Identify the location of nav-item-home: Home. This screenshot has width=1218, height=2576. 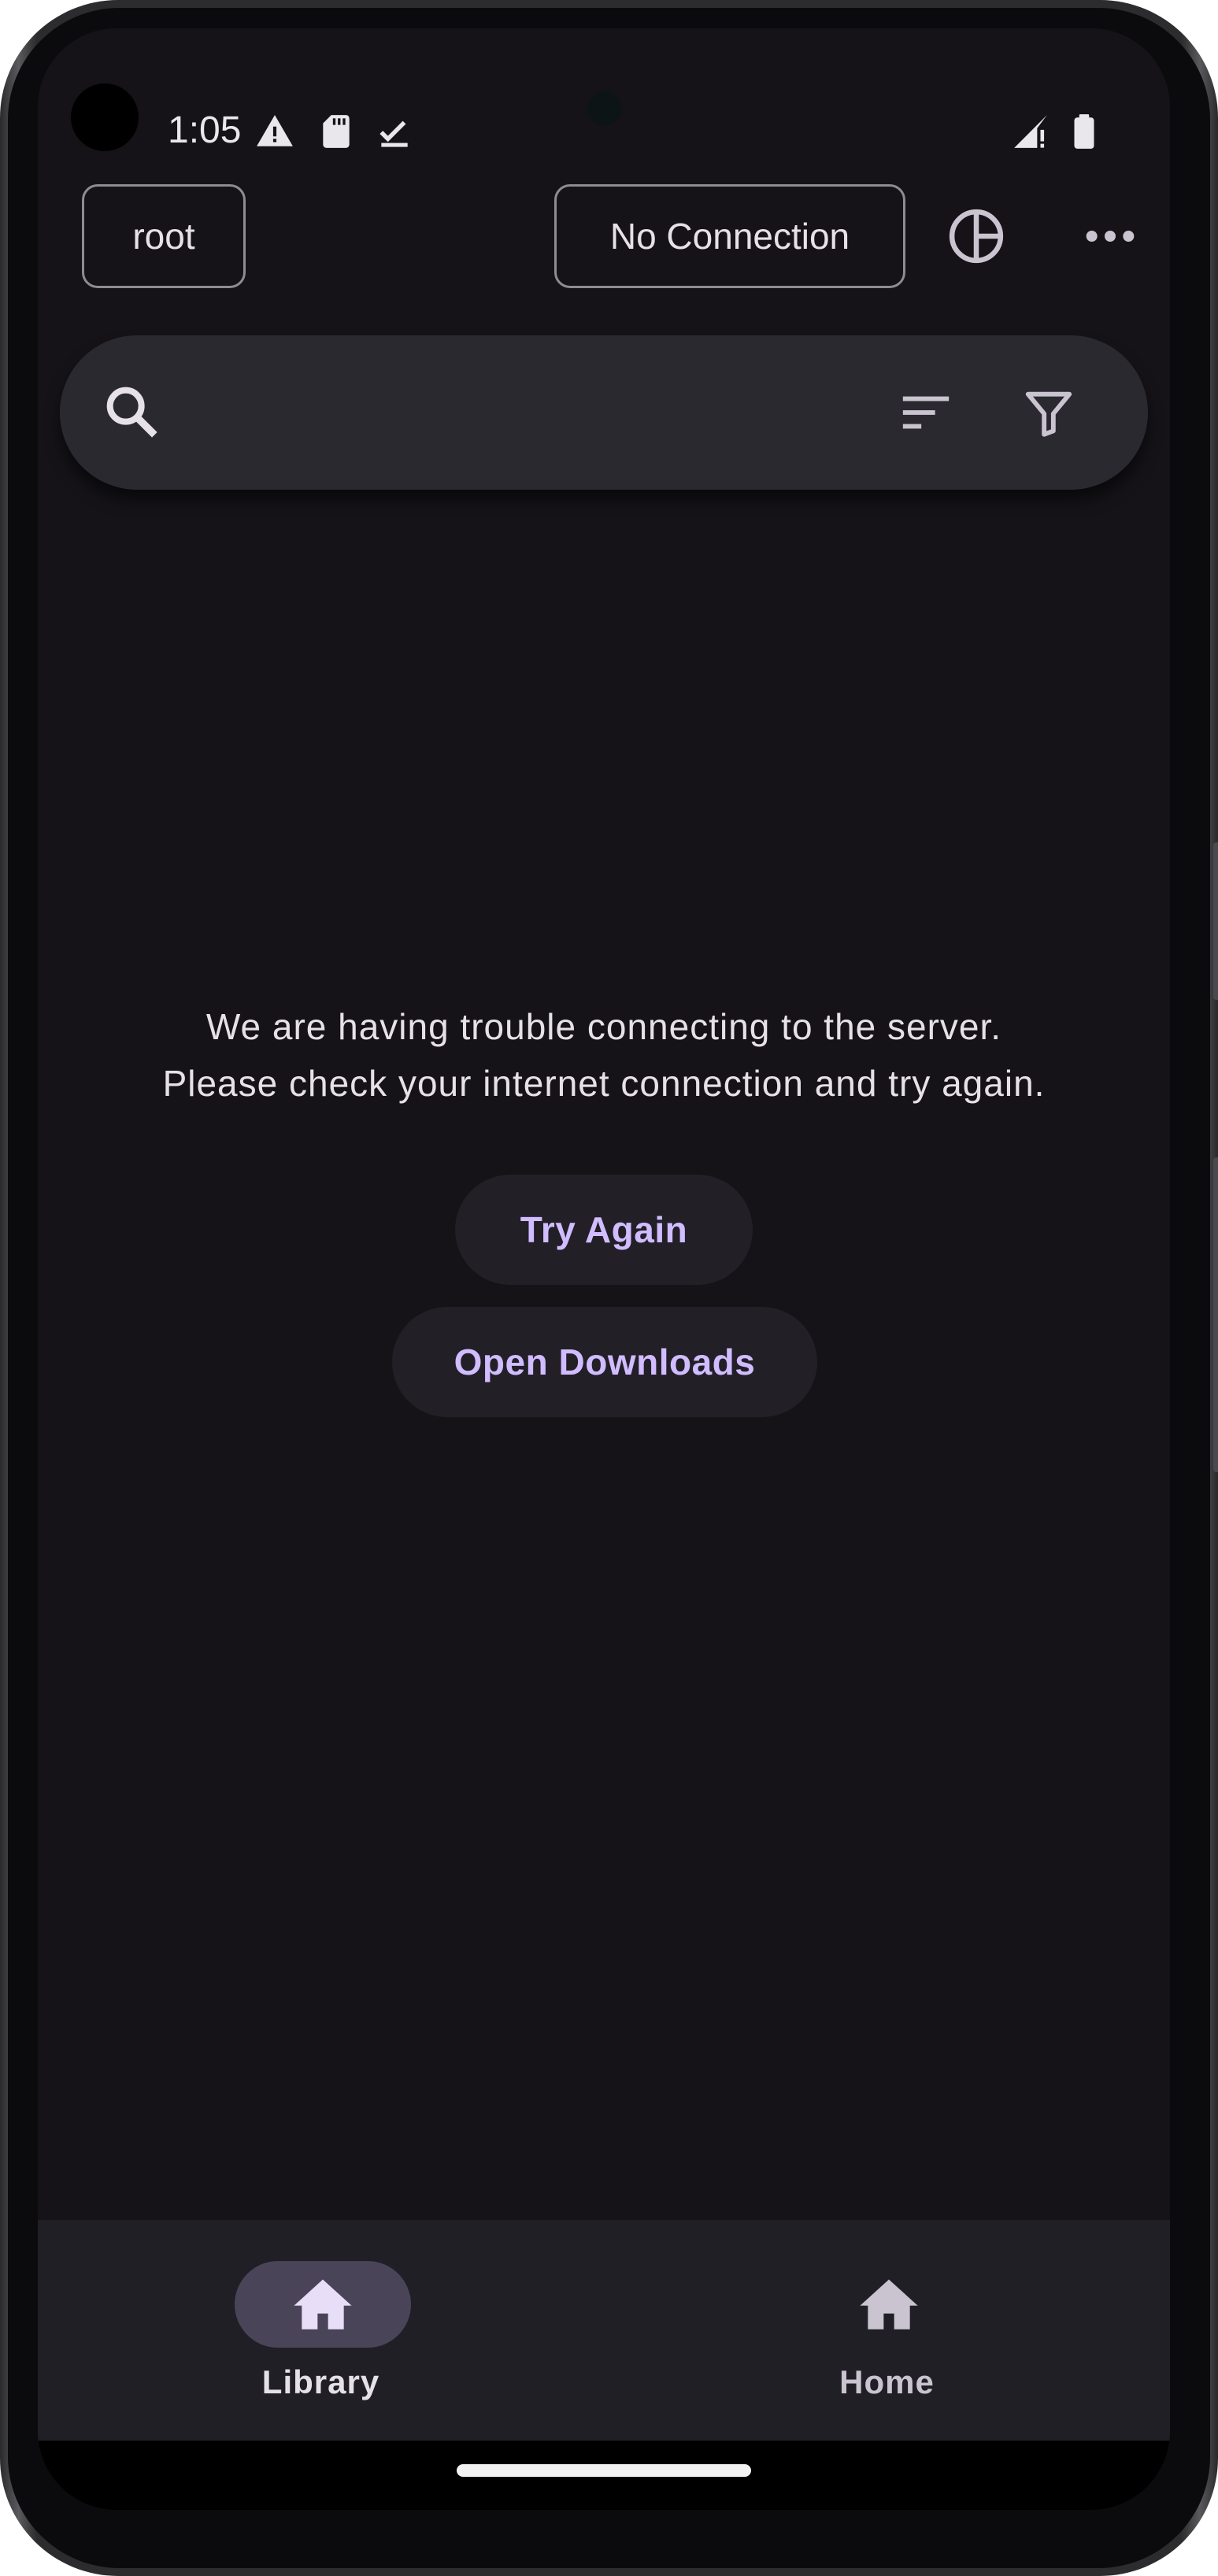
(887, 2330).